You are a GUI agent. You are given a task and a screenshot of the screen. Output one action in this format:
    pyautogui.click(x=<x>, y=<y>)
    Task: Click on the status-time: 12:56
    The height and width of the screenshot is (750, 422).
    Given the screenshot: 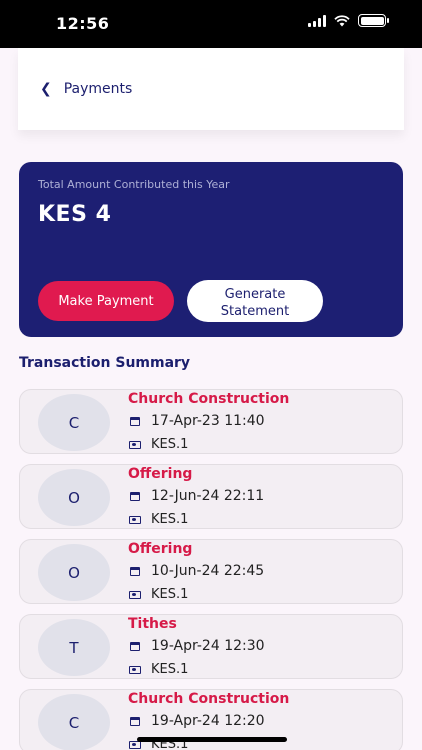 What is the action you would take?
    pyautogui.click(x=83, y=23)
    